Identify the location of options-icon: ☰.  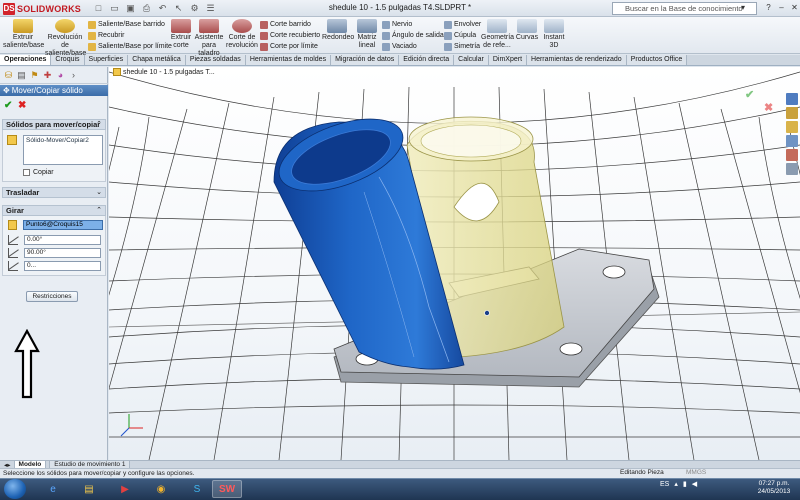
(210, 8).